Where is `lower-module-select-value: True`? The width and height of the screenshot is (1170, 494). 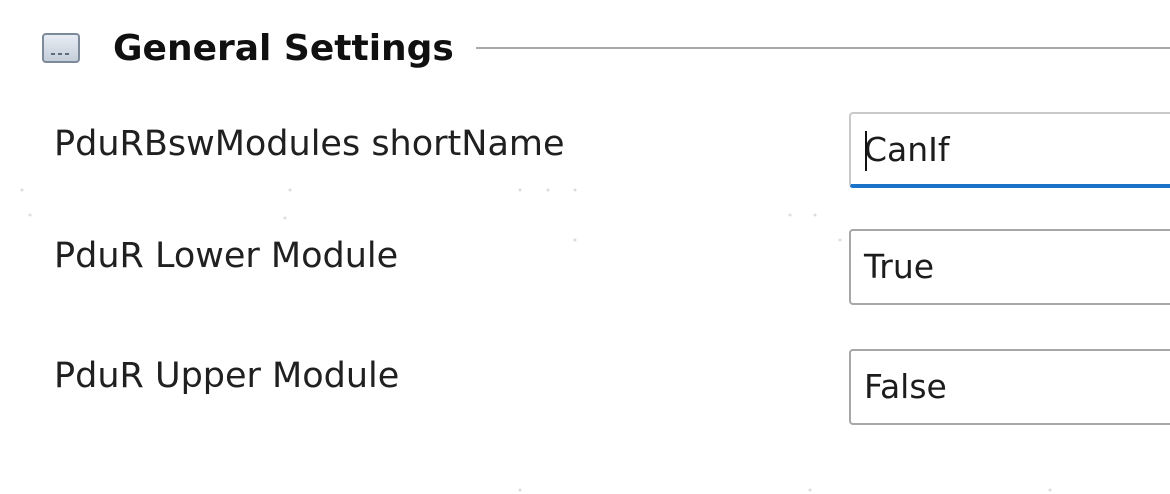 lower-module-select-value: True is located at coordinates (899, 266).